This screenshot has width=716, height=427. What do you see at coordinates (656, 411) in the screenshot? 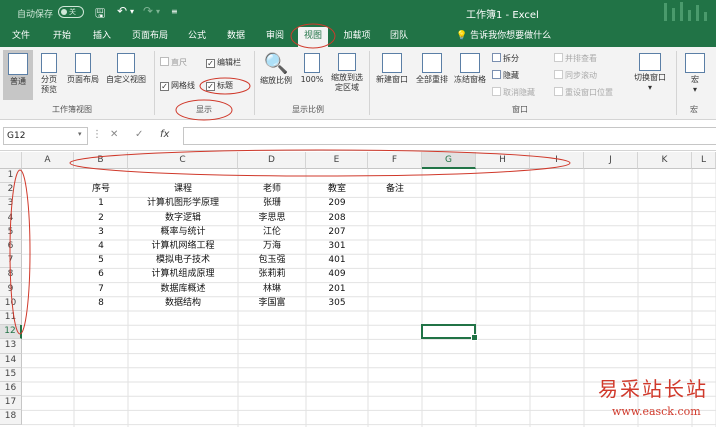
I see `watermark-url: www.easck.com` at bounding box center [656, 411].